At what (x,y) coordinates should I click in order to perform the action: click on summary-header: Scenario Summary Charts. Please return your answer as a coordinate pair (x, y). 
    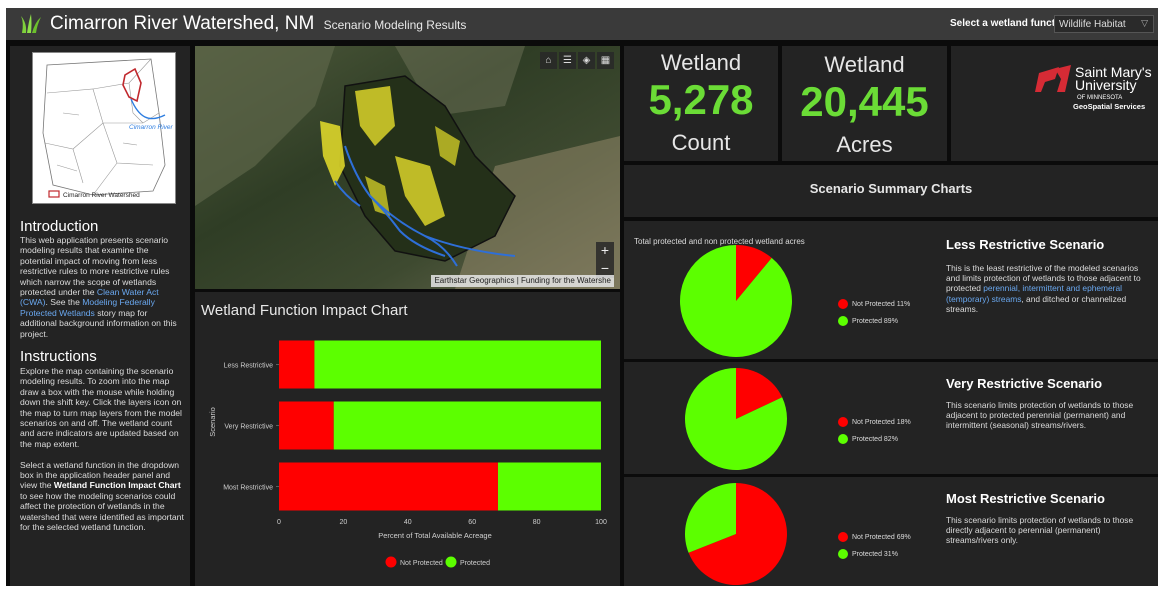
    Looking at the image, I should click on (891, 191).